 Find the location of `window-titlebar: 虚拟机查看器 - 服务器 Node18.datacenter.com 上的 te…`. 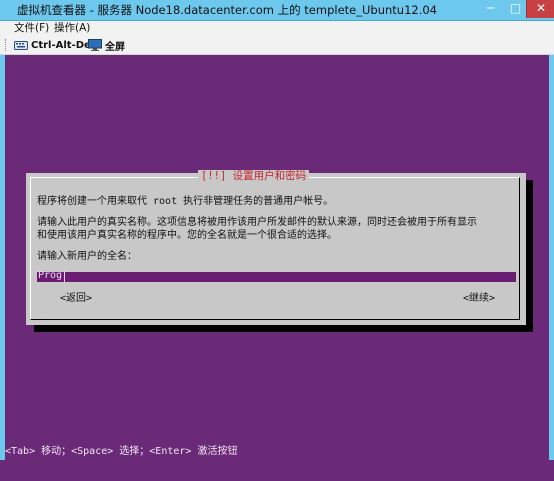

window-titlebar: 虚拟机查看器 - 服务器 Node18.datacenter.com 上的 te… is located at coordinates (277, 10).